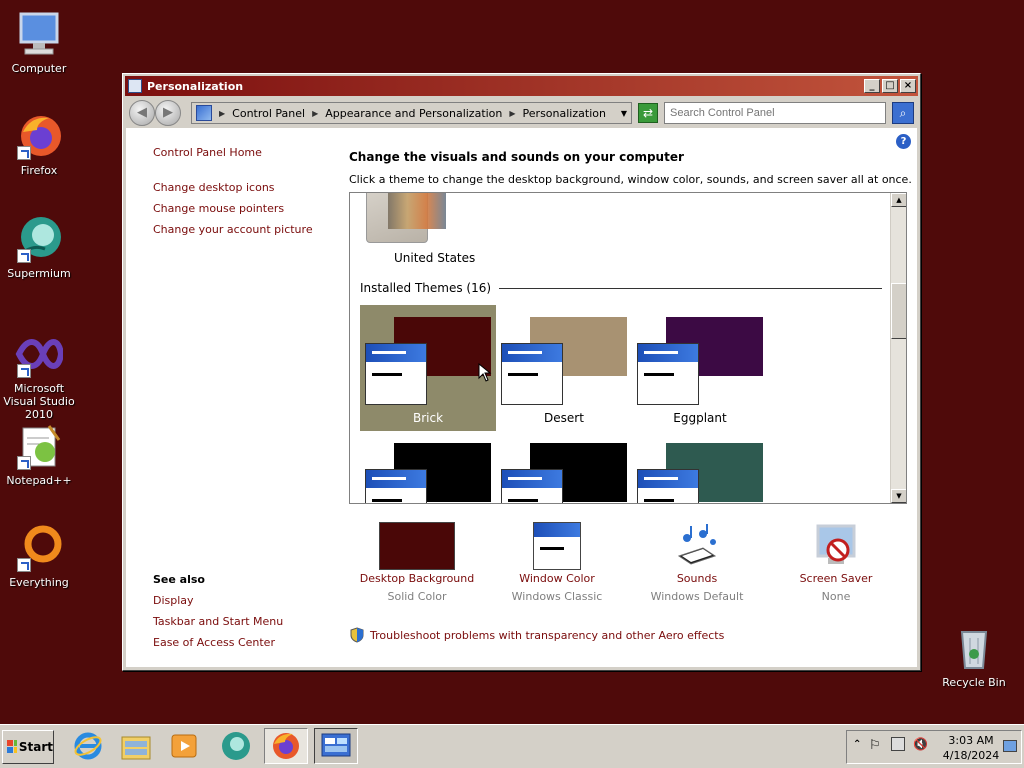 Image resolution: width=1024 pixels, height=768 pixels. What do you see at coordinates (195, 86) in the screenshot?
I see `window-title: Personalization` at bounding box center [195, 86].